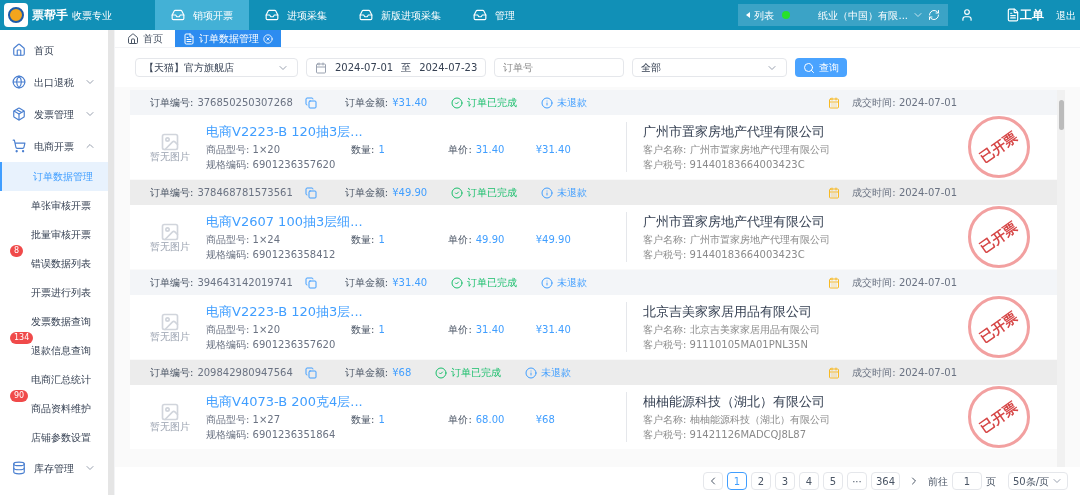 The image size is (1080, 495). I want to click on order-amount: ¥31.40, so click(410, 103).